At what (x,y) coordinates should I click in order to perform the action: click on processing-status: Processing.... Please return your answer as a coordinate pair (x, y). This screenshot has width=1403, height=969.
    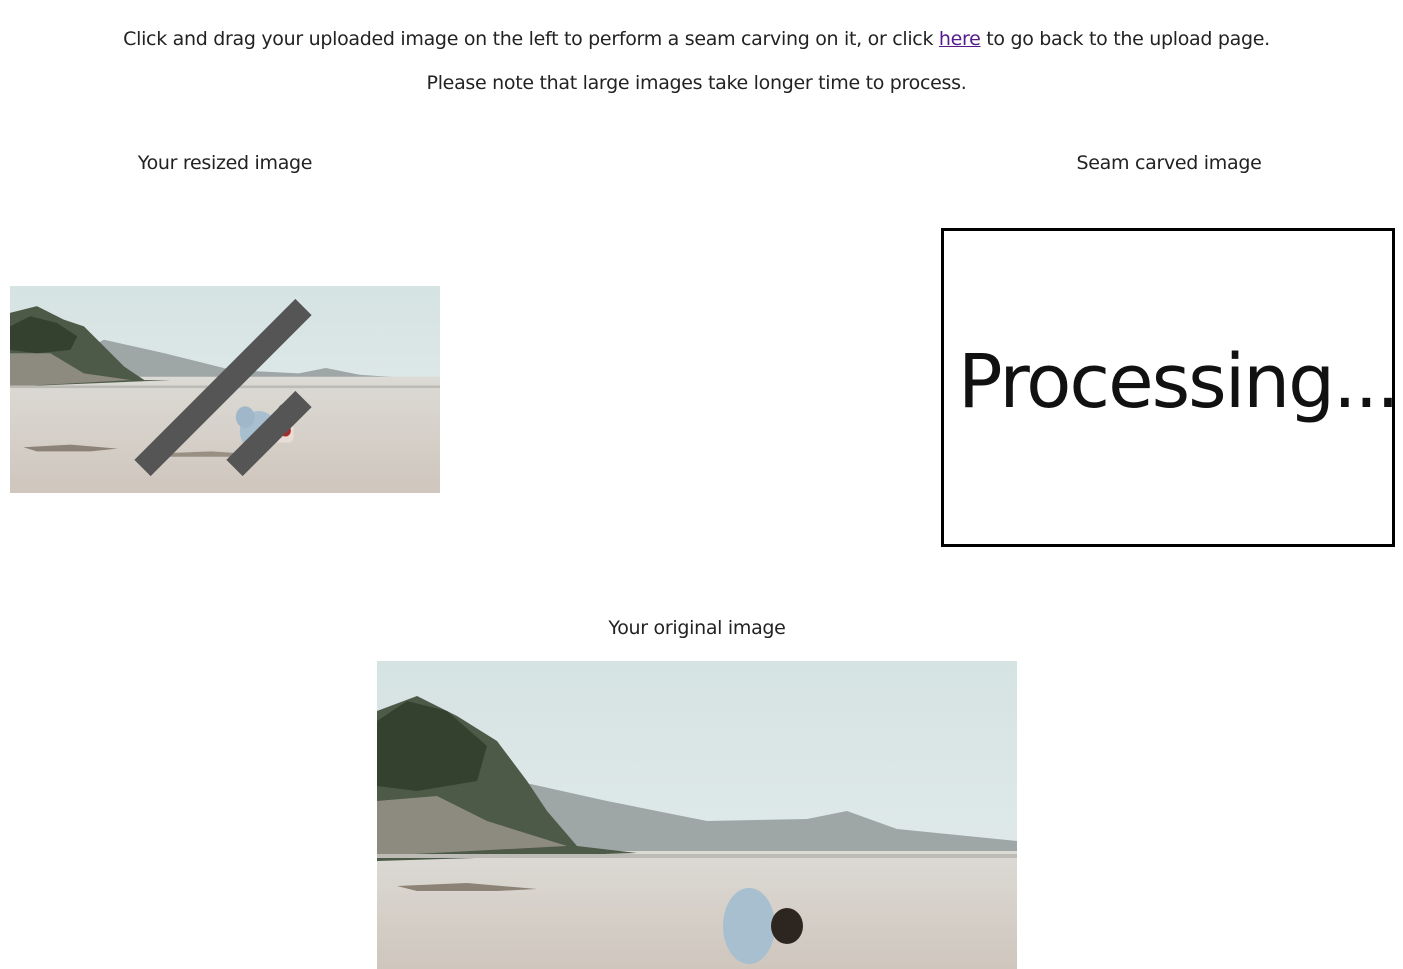
    Looking at the image, I should click on (1179, 382).